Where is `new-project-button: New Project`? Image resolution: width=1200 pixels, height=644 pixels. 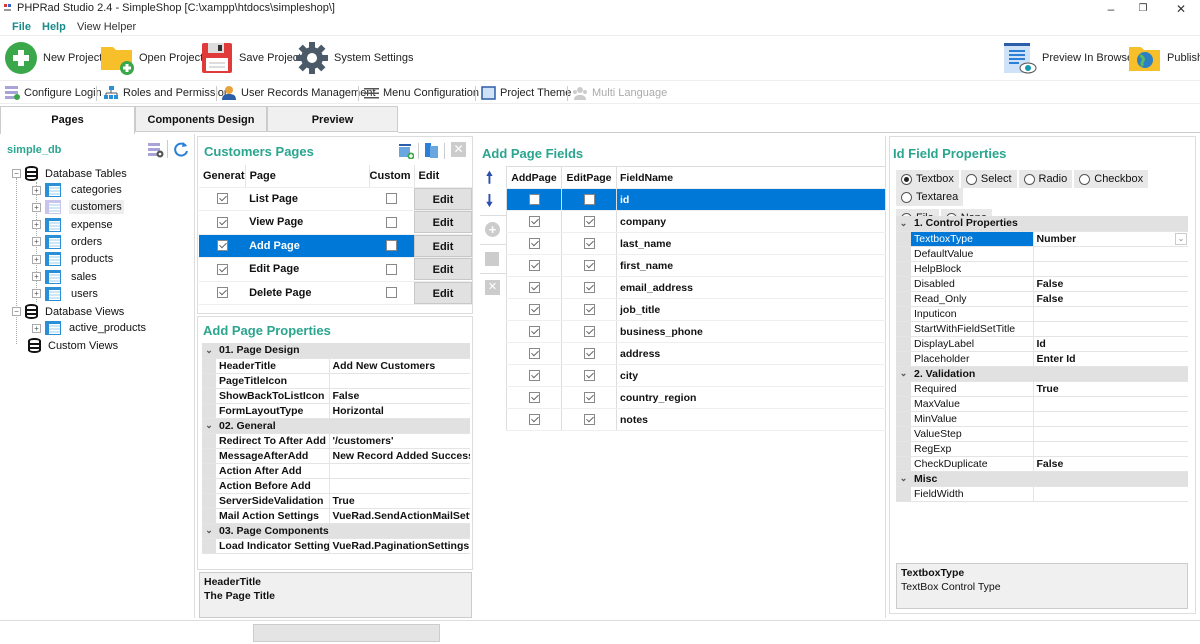
new-project-button: New Project is located at coordinates (53, 58).